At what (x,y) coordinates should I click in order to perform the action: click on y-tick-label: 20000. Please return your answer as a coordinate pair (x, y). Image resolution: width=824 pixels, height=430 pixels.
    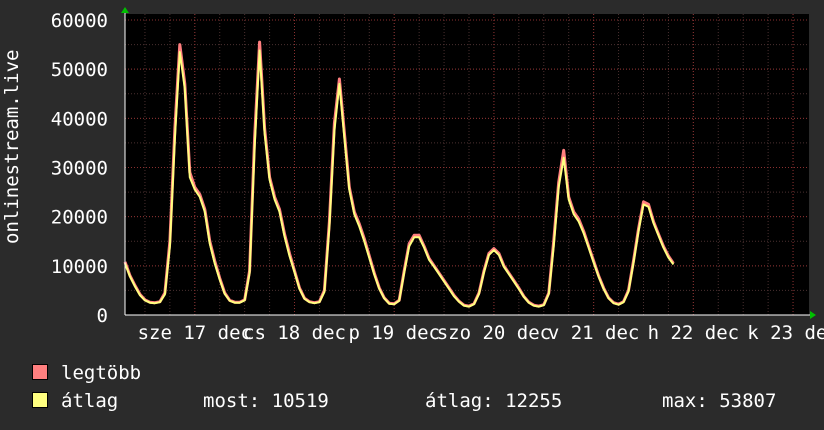
    Looking at the image, I should click on (79, 218).